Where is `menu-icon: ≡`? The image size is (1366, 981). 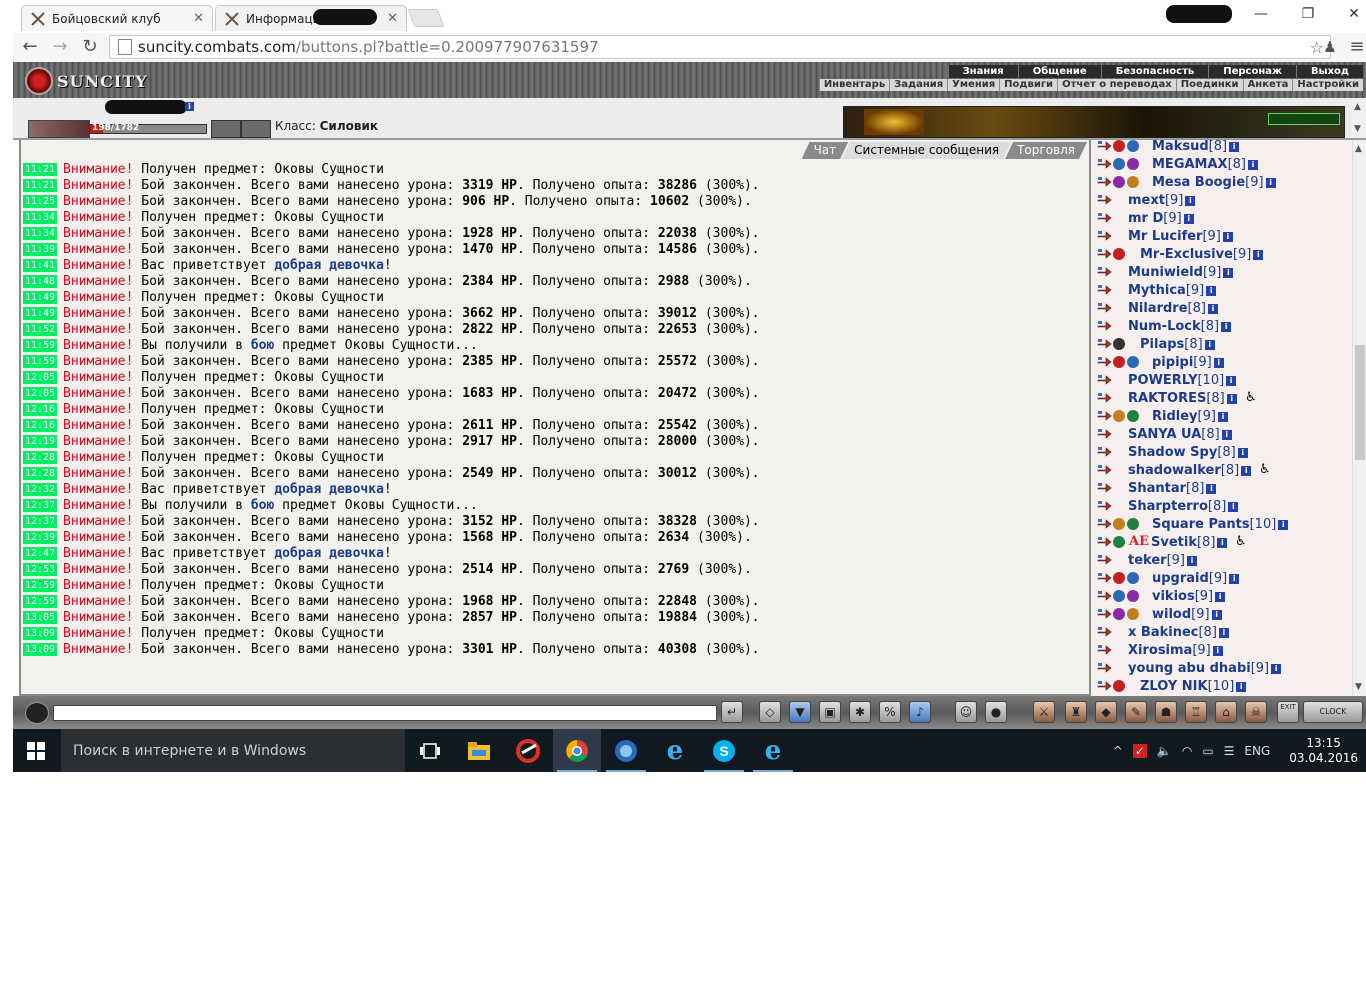 menu-icon: ≡ is located at coordinates (1356, 47).